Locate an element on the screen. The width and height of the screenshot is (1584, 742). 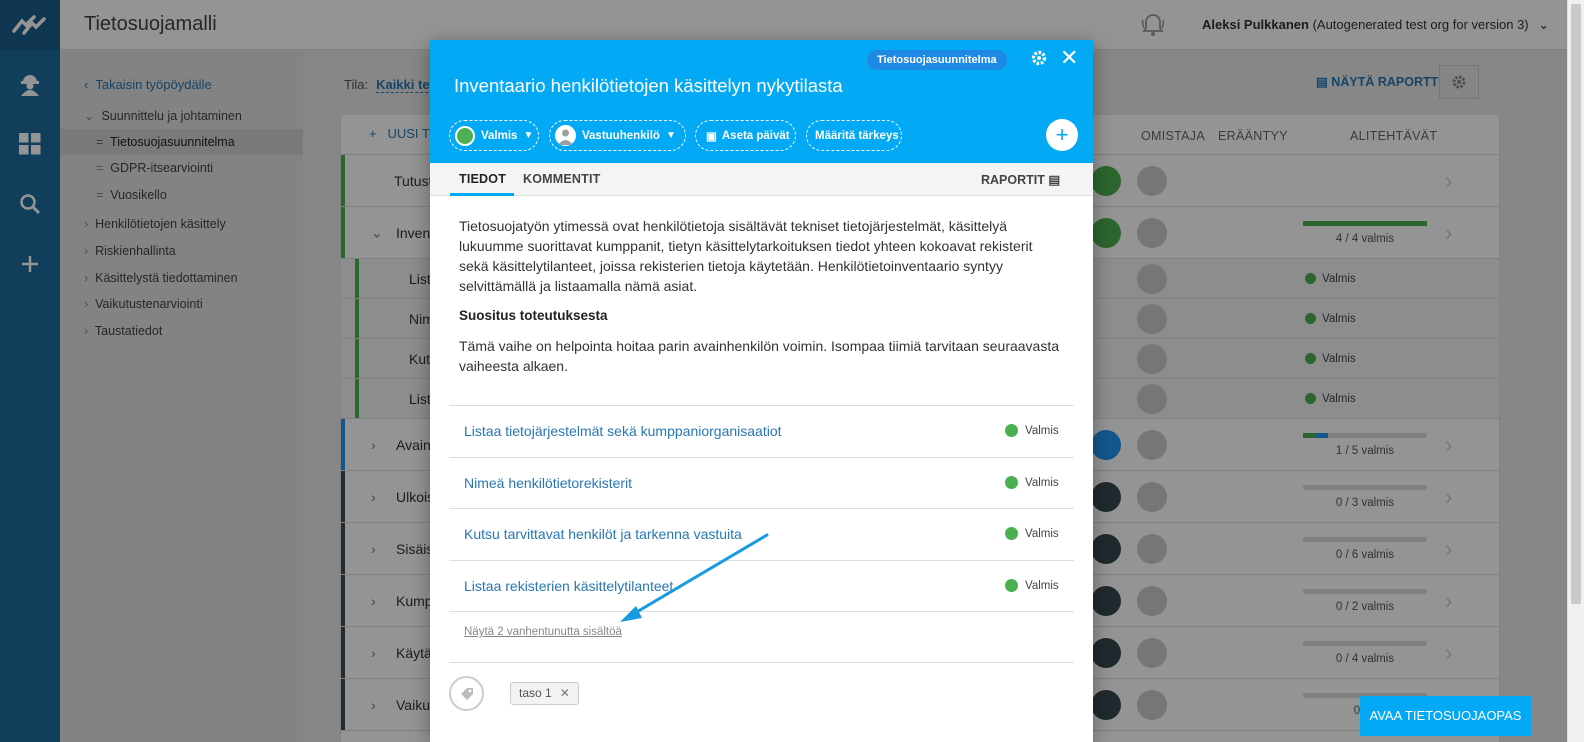
remove-tag-icon: ✕ is located at coordinates (565, 693).